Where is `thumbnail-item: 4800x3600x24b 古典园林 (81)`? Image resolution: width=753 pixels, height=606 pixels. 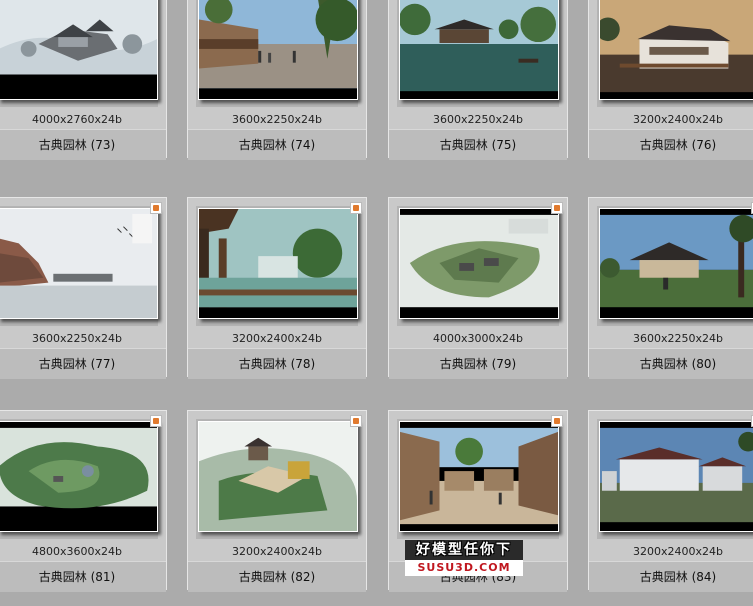 thumbnail-item: 4800x3600x24b 古典园林 (81) is located at coordinates (83, 501).